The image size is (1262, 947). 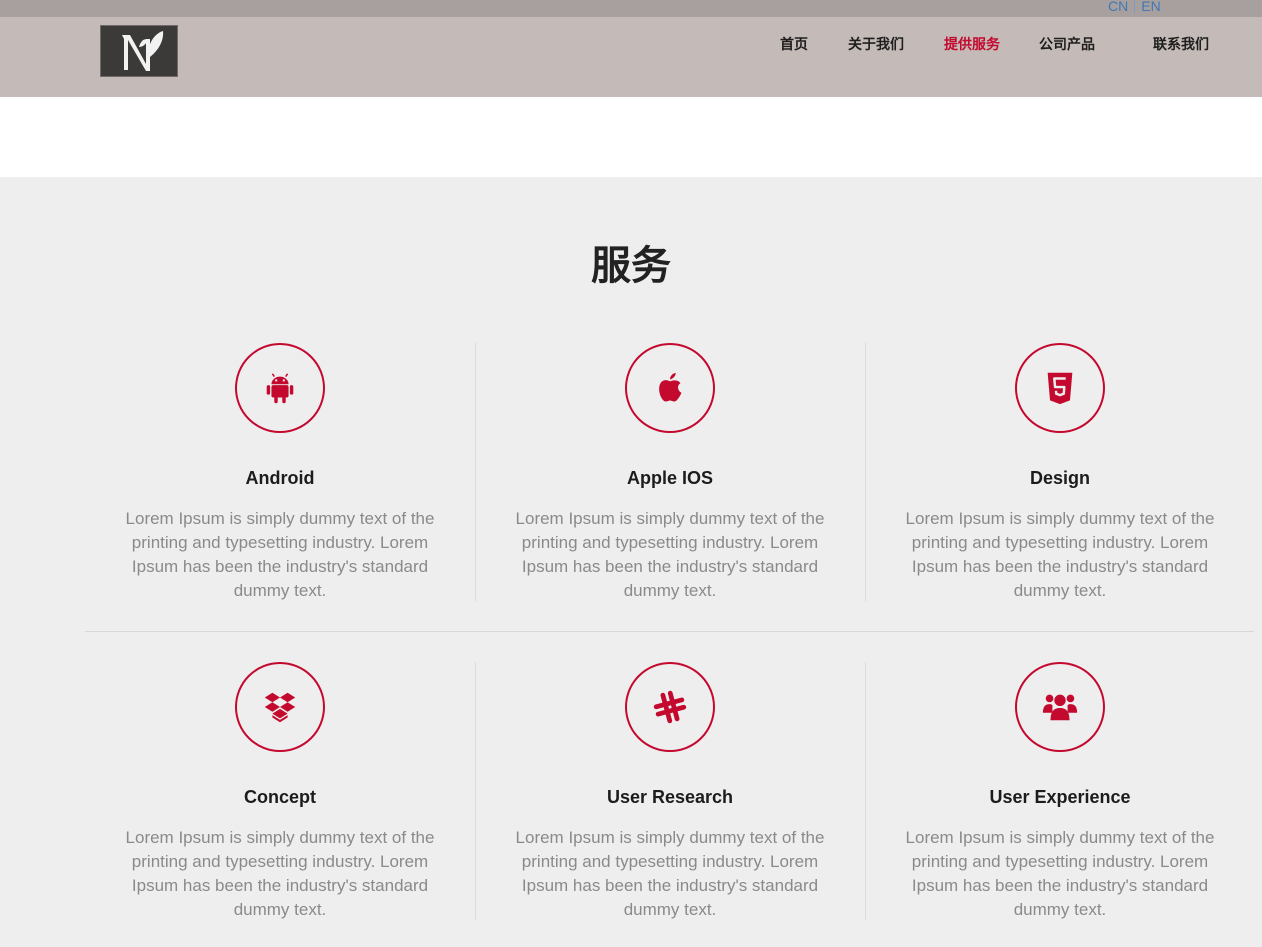 I want to click on html5-icon, so click(x=1060, y=388).